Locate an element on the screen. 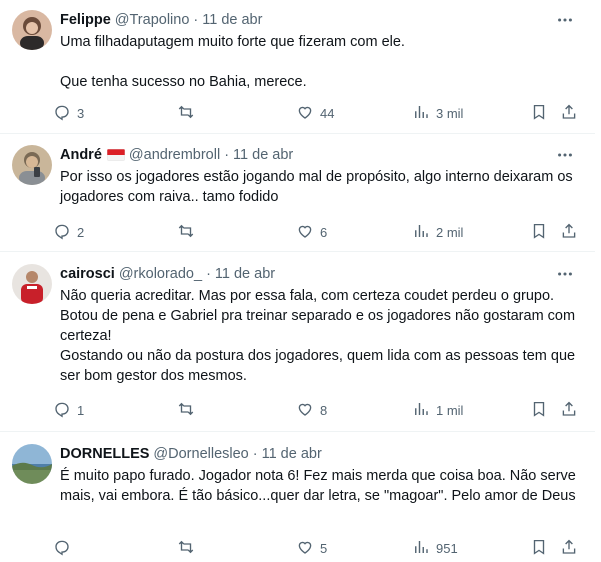 The image size is (601, 562). reply-header: DORNELLES @Dornellesleo · 11 de abr is located at coordinates (319, 454).